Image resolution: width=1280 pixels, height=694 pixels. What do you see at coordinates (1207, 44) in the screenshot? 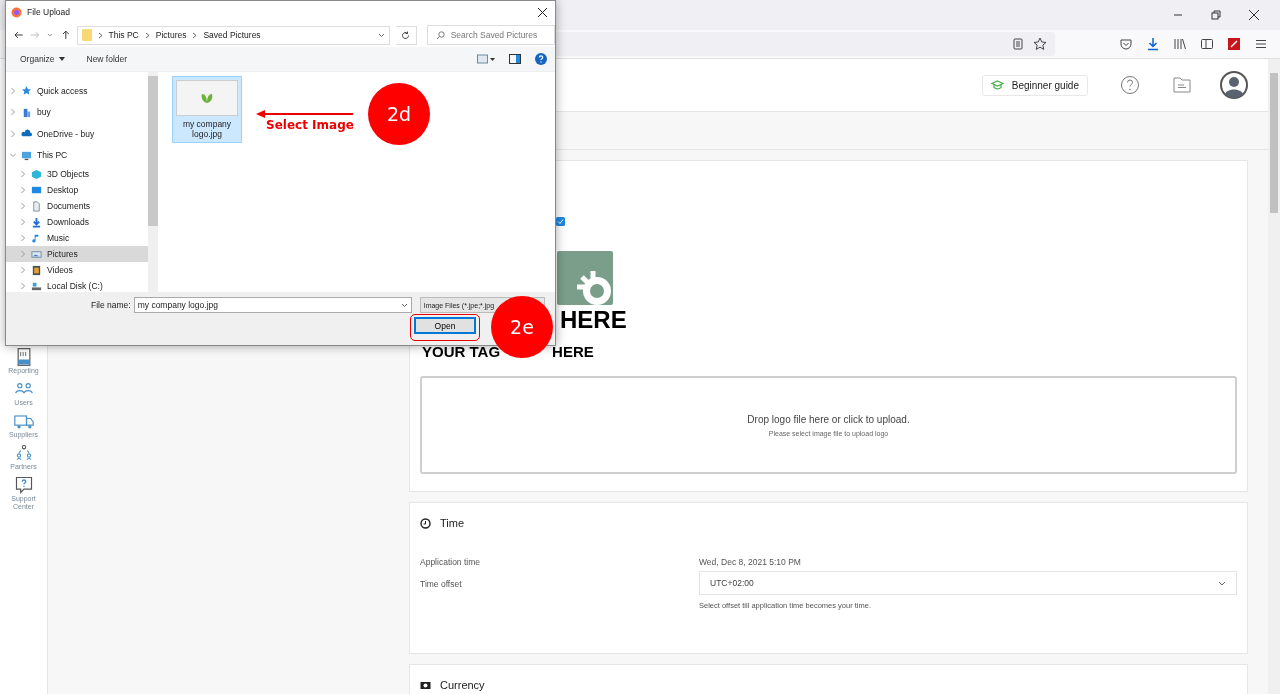
I see `sidebar-icon` at bounding box center [1207, 44].